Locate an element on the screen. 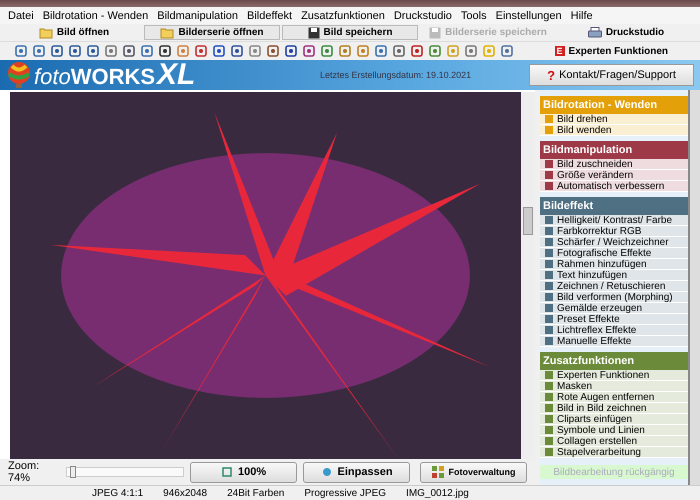 Image resolution: width=700 pixels, height=500 pixels. sidebar-item: Collagen erstellen is located at coordinates (614, 441).